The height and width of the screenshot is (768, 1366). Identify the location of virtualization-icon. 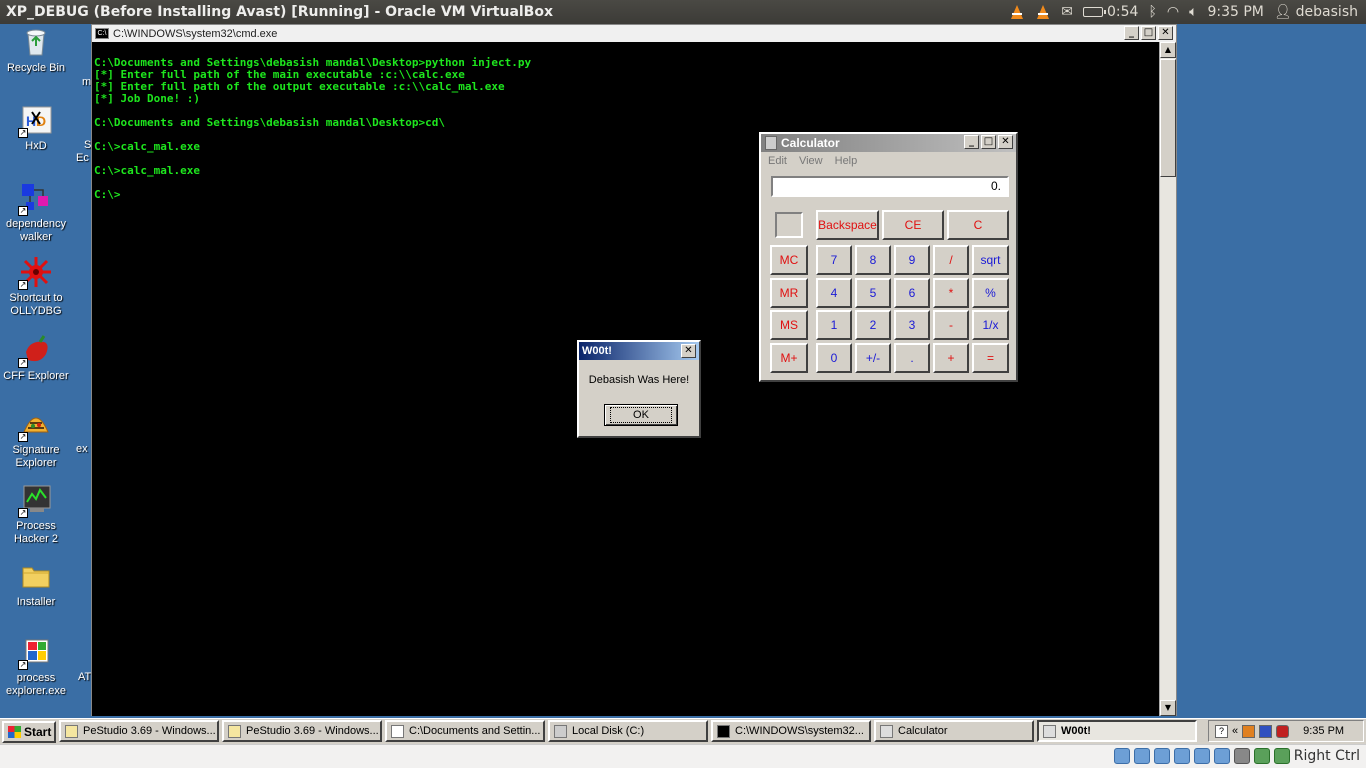
(1261, 756).